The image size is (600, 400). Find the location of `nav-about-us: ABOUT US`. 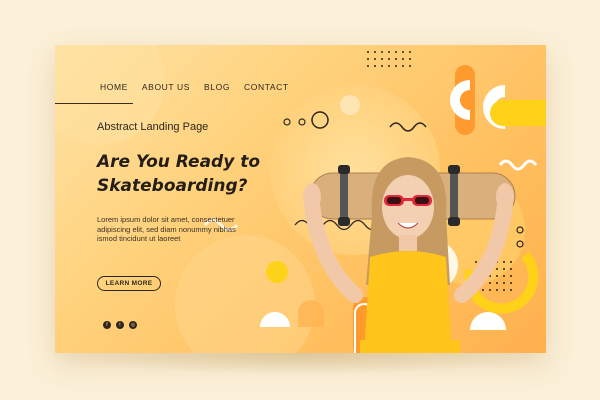

nav-about-us: ABOUT US is located at coordinates (166, 87).